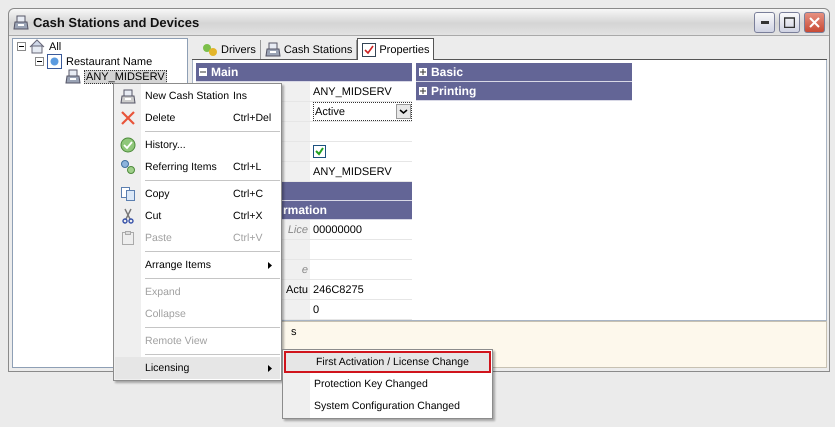  What do you see at coordinates (309, 50) in the screenshot?
I see `tab: Cash Stations` at bounding box center [309, 50].